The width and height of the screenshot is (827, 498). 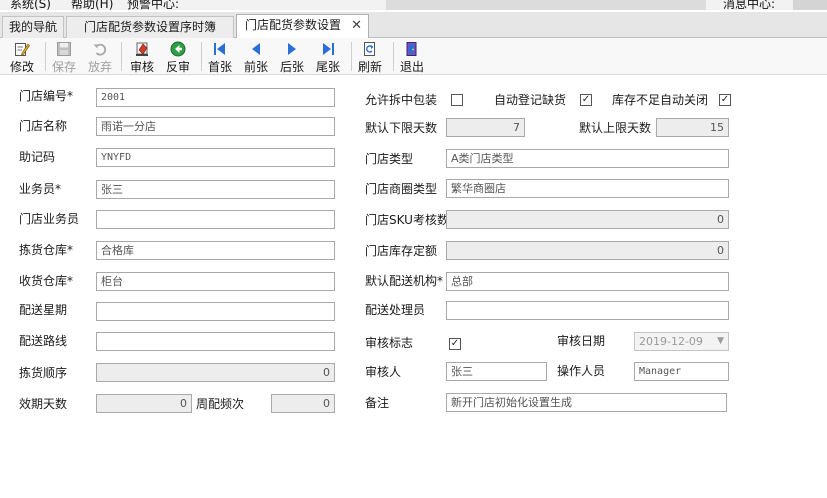 I want to click on salesman-field: 张三, so click(x=215, y=189).